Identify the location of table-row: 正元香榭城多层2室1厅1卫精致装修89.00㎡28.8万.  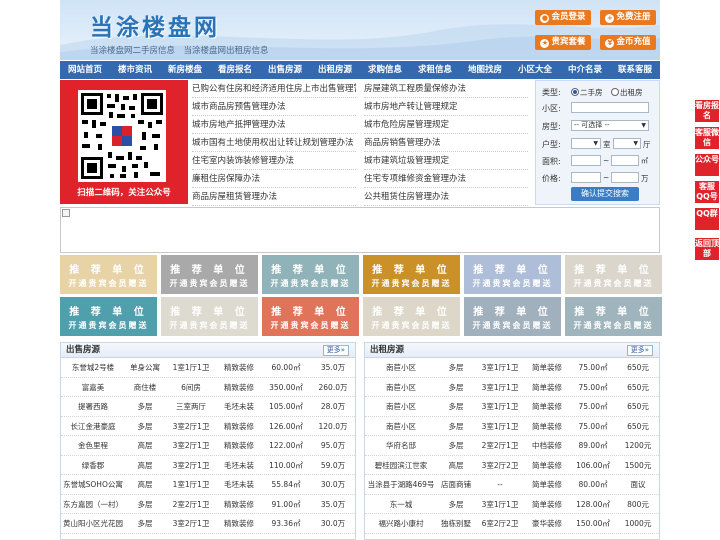
(208, 537).